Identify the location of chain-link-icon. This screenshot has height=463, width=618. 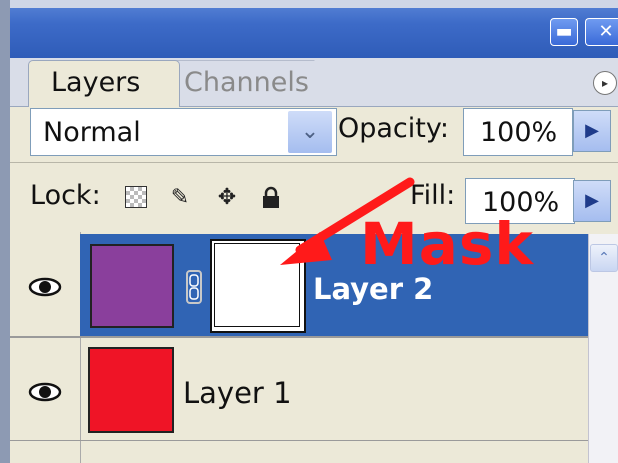
(194, 287).